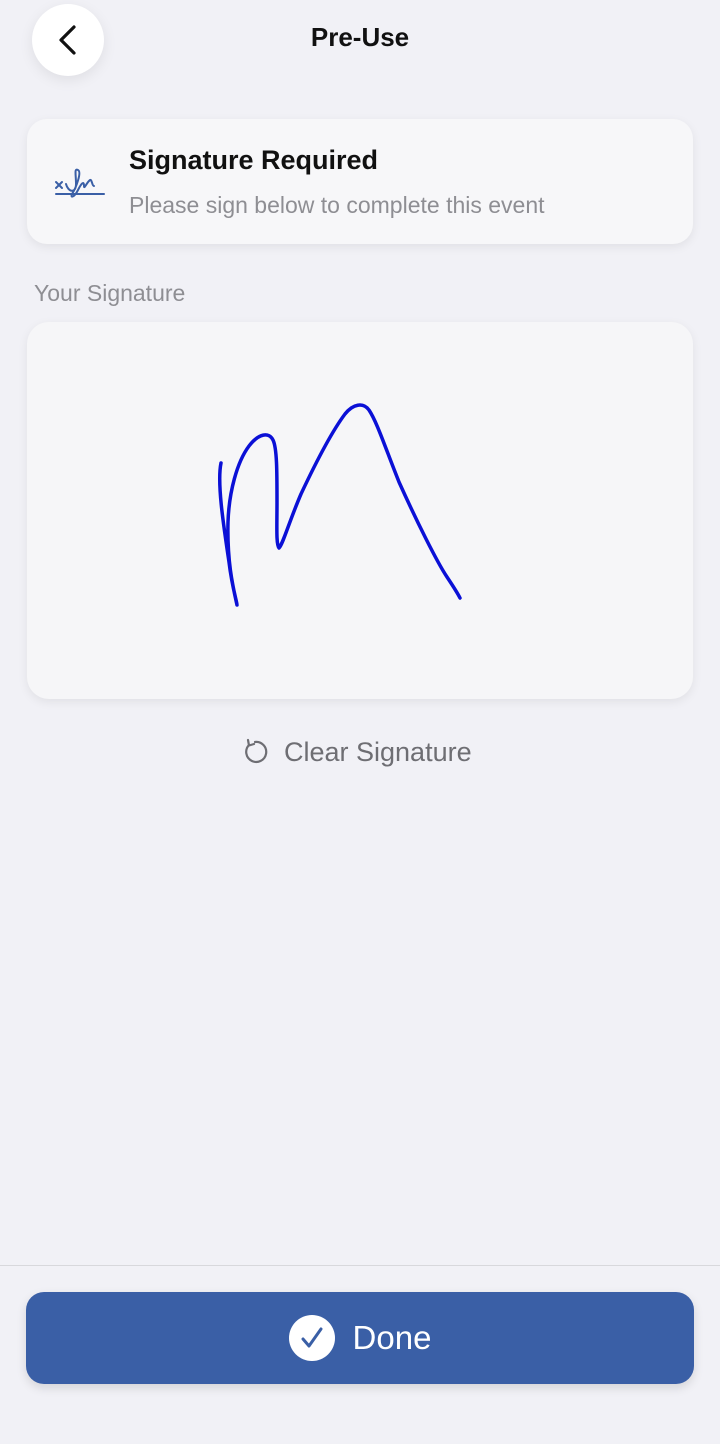 This screenshot has width=720, height=1444. I want to click on header-bar: Pre-Use, so click(360, 40).